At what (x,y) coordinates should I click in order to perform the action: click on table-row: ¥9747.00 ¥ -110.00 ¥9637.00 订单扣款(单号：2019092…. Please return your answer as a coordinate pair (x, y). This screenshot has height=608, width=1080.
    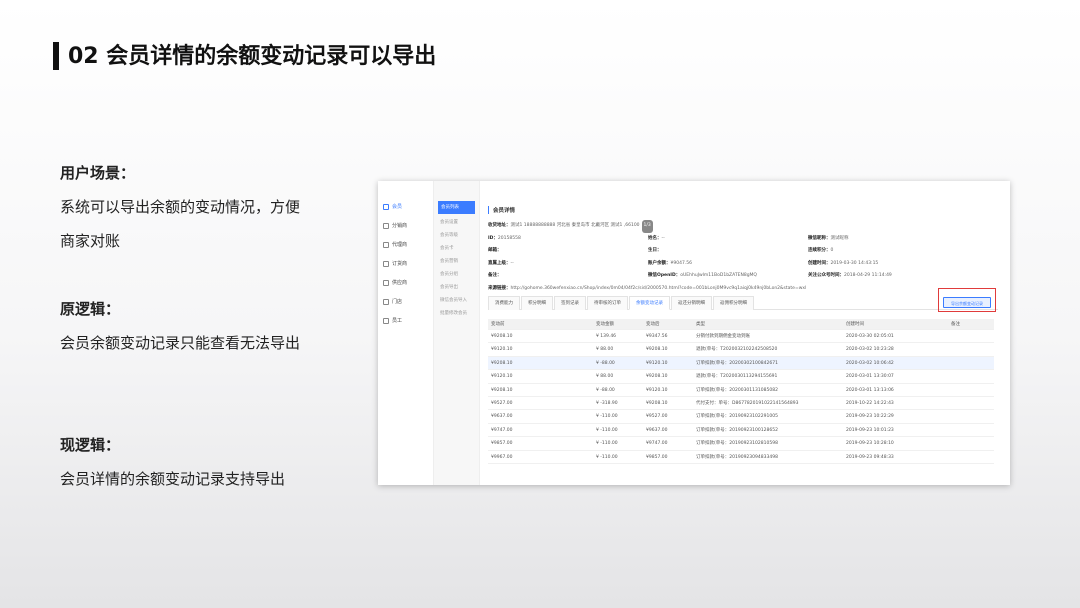
    Looking at the image, I should click on (741, 431).